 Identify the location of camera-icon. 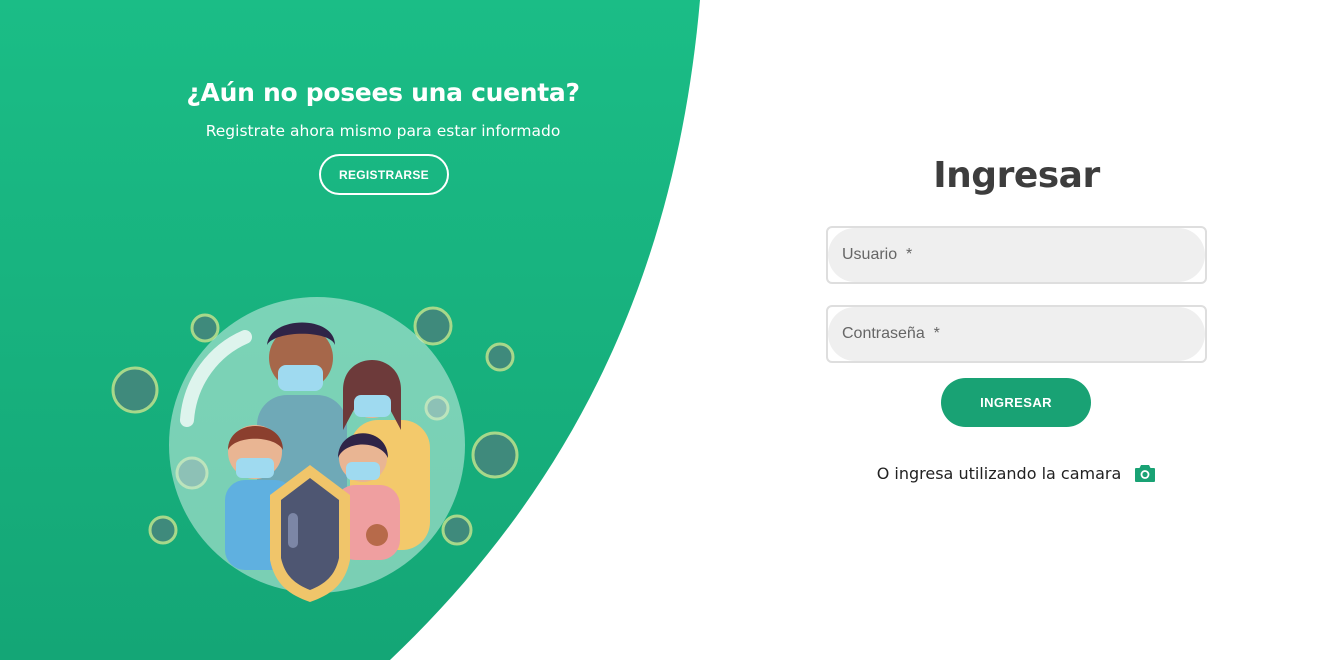
(1145, 473).